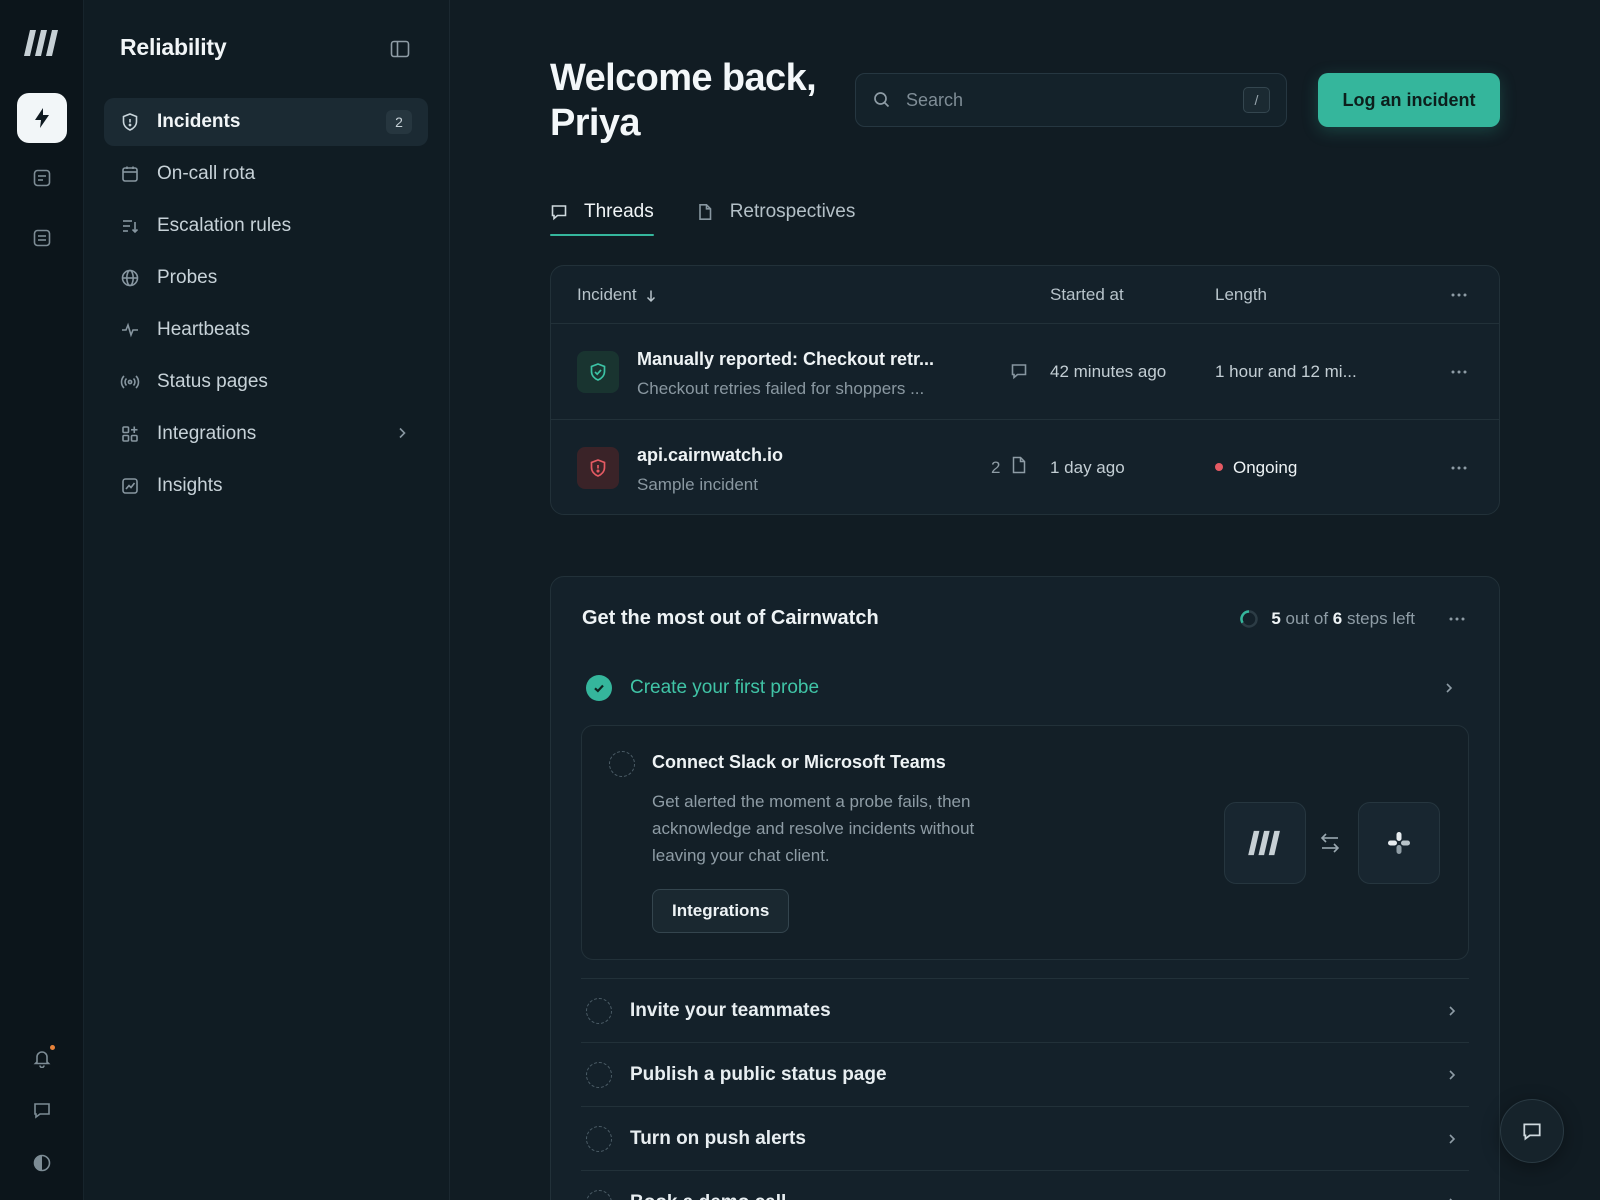  I want to click on tab-threads: Threads, so click(602, 216).